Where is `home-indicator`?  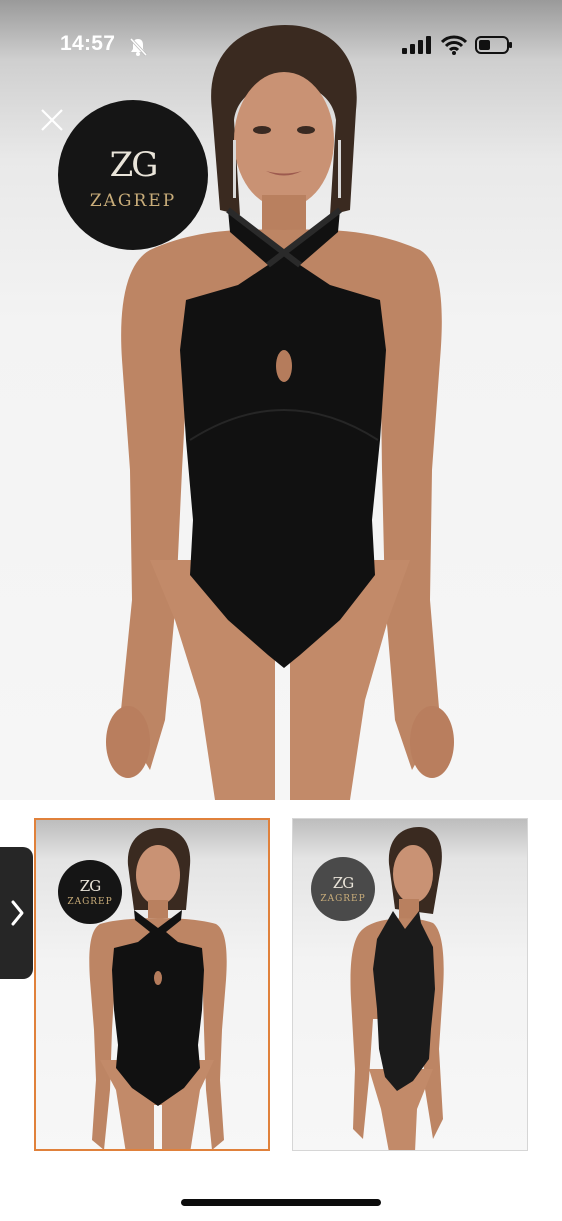 home-indicator is located at coordinates (281, 1202).